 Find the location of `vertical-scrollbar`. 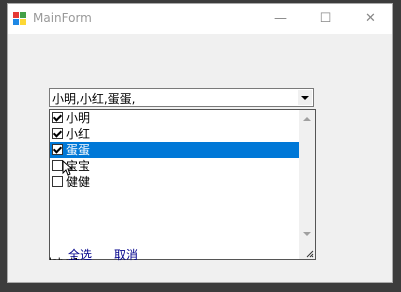

vertical-scrollbar is located at coordinates (307, 184).